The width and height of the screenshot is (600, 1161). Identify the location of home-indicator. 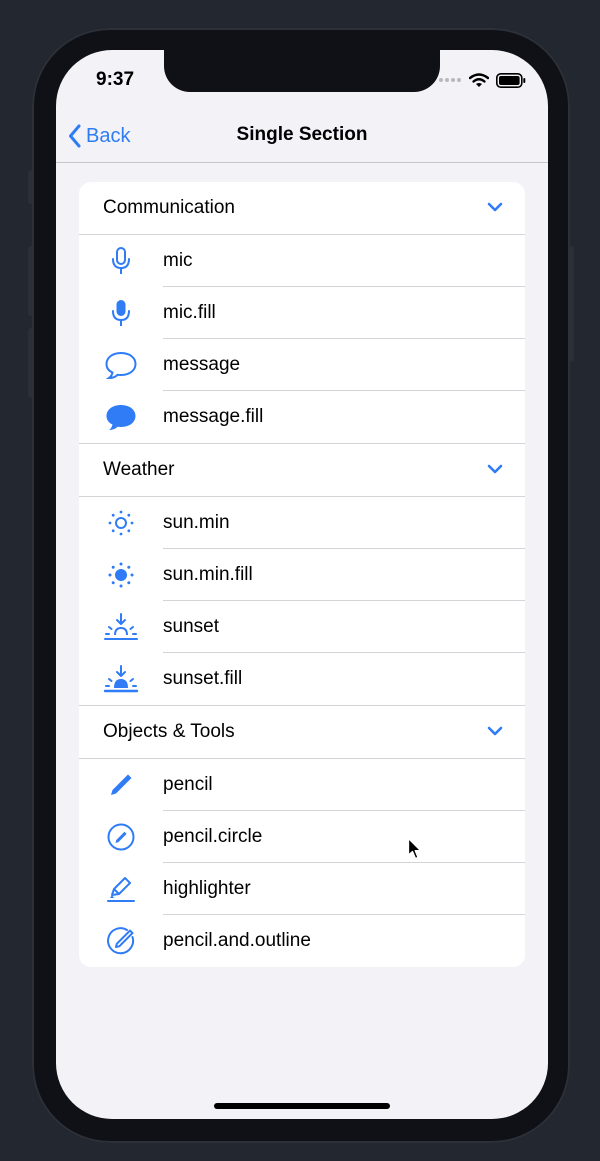
(302, 1106).